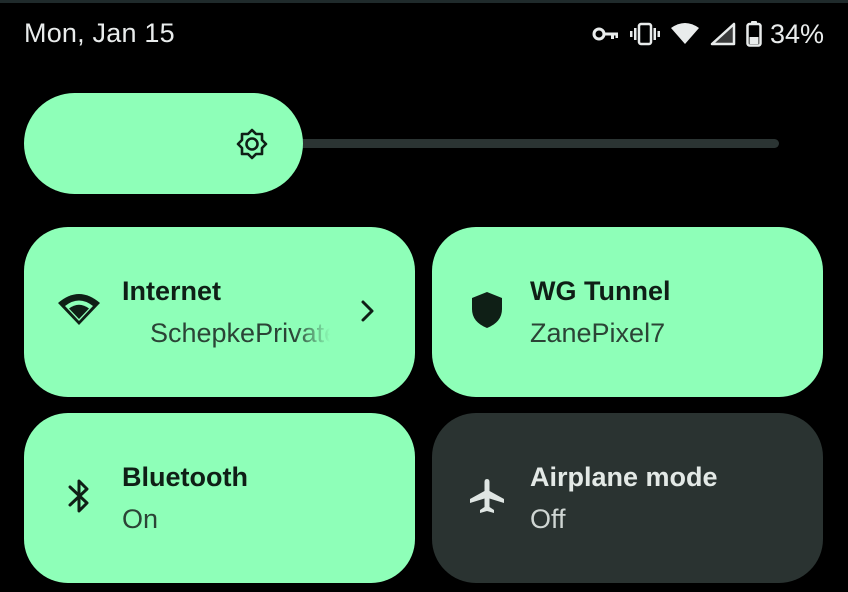 Image resolution: width=848 pixels, height=592 pixels. I want to click on battery-percent: 34%, so click(796, 33).